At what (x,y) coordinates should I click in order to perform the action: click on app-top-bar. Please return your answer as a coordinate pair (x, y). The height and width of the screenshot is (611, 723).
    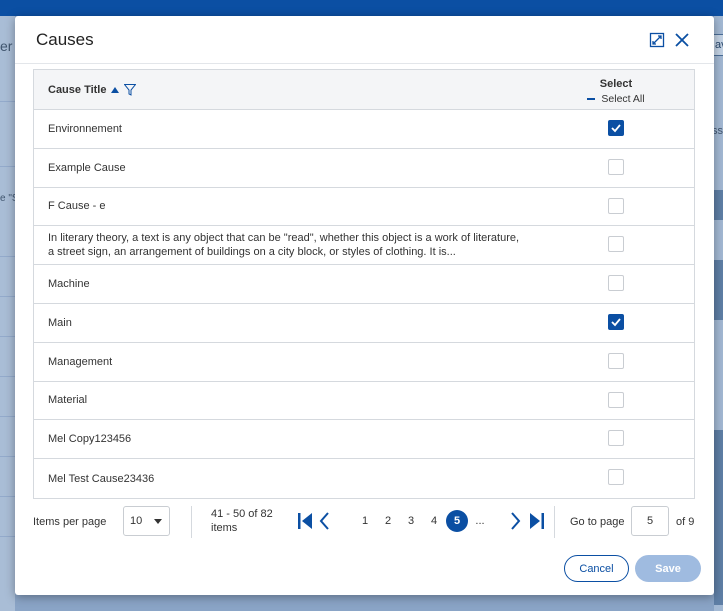
    Looking at the image, I should click on (361, 8).